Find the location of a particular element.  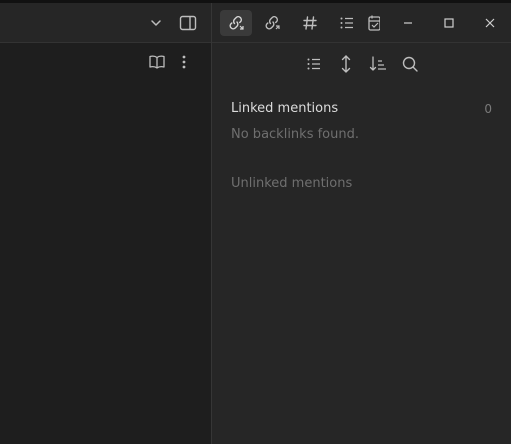

tags-icon is located at coordinates (310, 23).